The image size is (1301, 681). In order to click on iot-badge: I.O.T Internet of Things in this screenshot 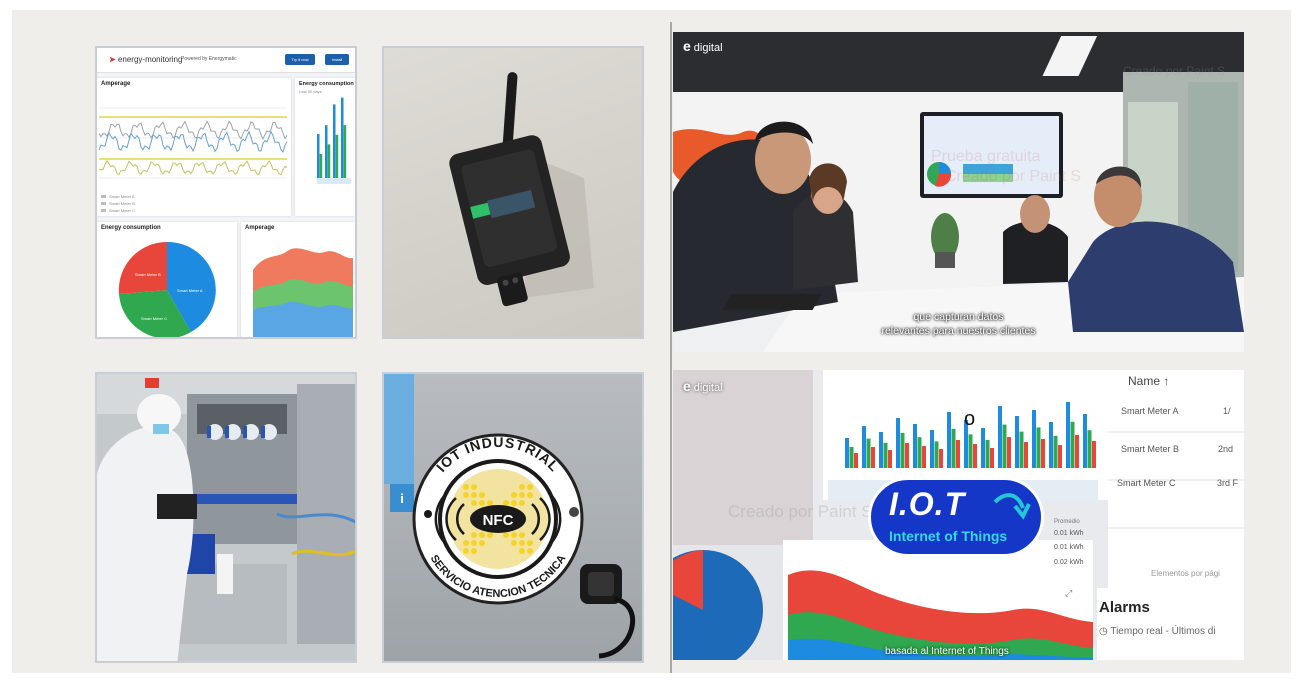, I will do `click(956, 517)`.